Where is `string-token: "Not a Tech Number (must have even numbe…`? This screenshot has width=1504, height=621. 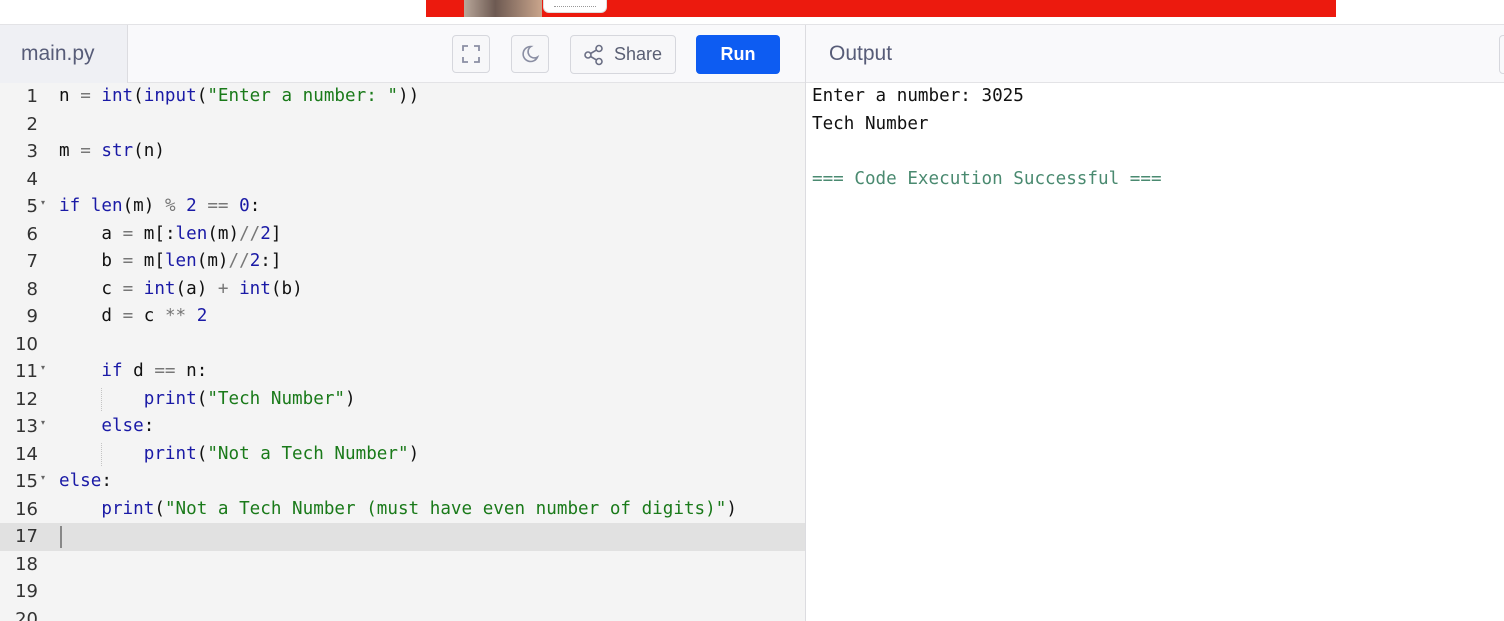
string-token: "Not a Tech Number (must have even numbe… is located at coordinates (445, 508).